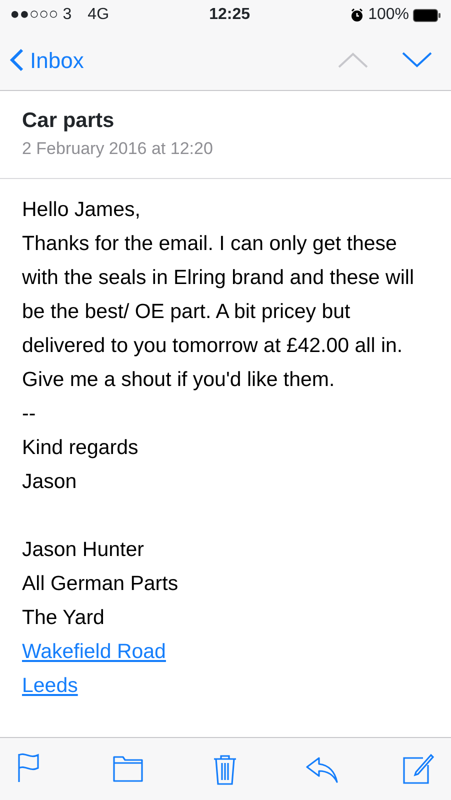 The height and width of the screenshot is (800, 451). I want to click on email-date: 2 February 2016 at 12:20, so click(118, 149).